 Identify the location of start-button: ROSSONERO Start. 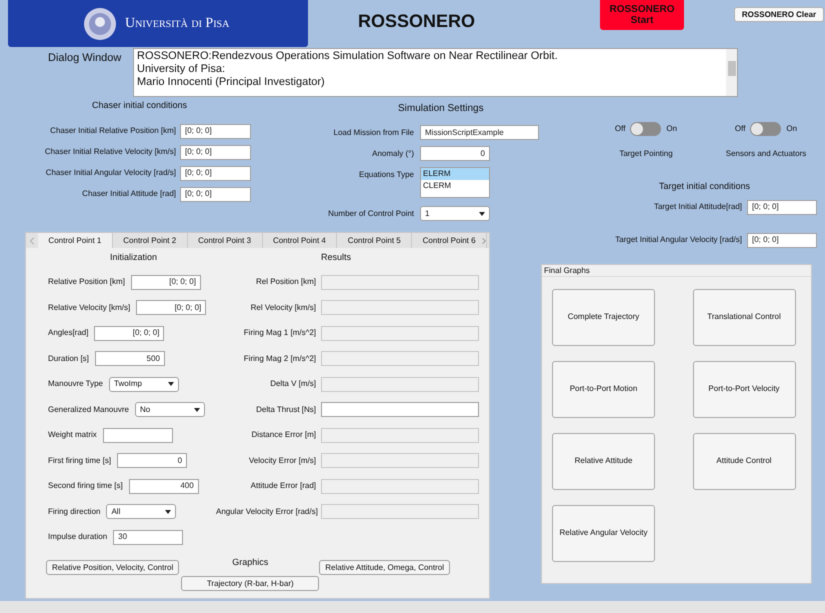
(642, 15).